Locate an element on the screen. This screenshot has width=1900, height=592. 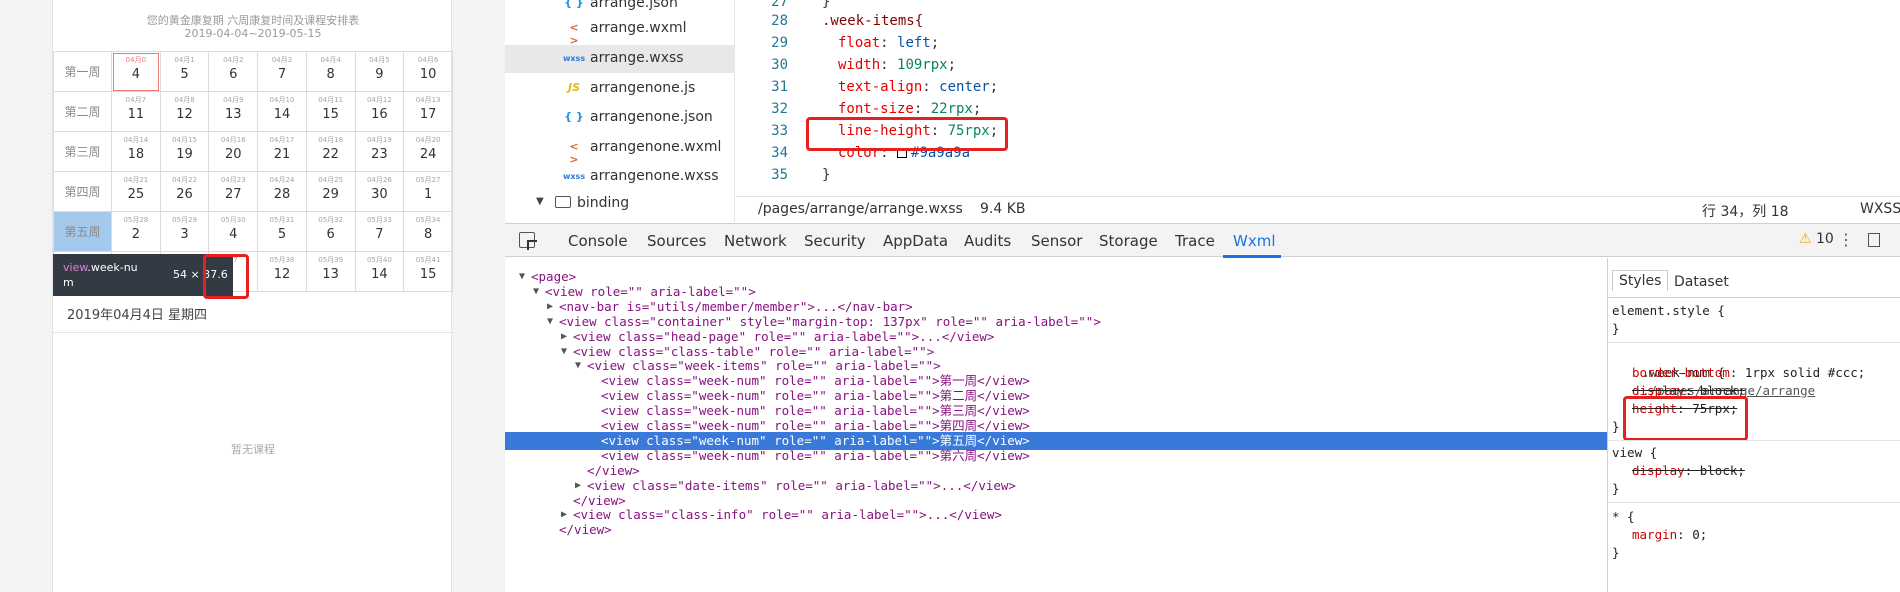
calendar-day: 04月1 5 is located at coordinates (184, 71).